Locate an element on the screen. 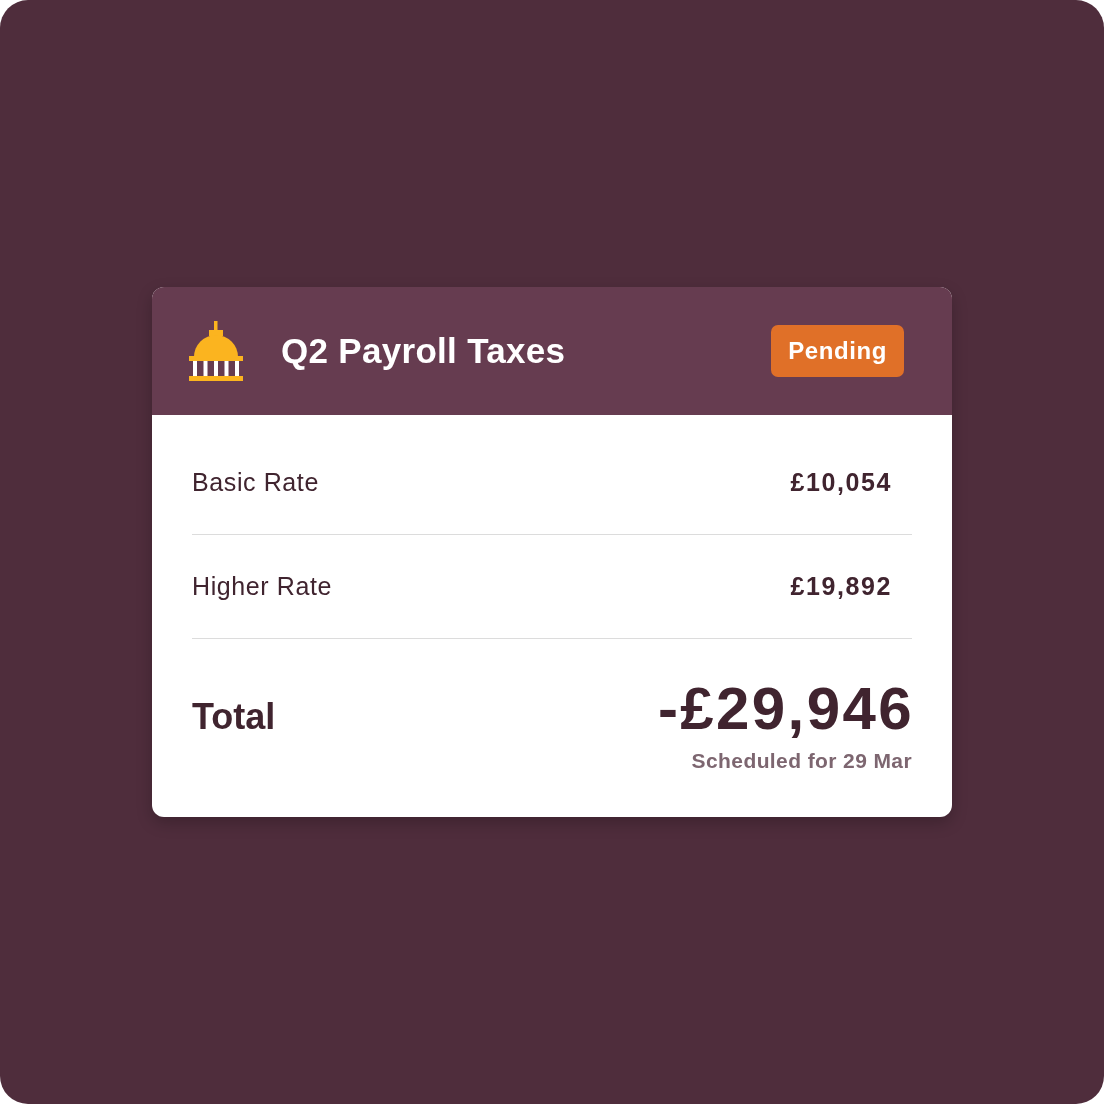  status-badge: Pending is located at coordinates (837, 351).